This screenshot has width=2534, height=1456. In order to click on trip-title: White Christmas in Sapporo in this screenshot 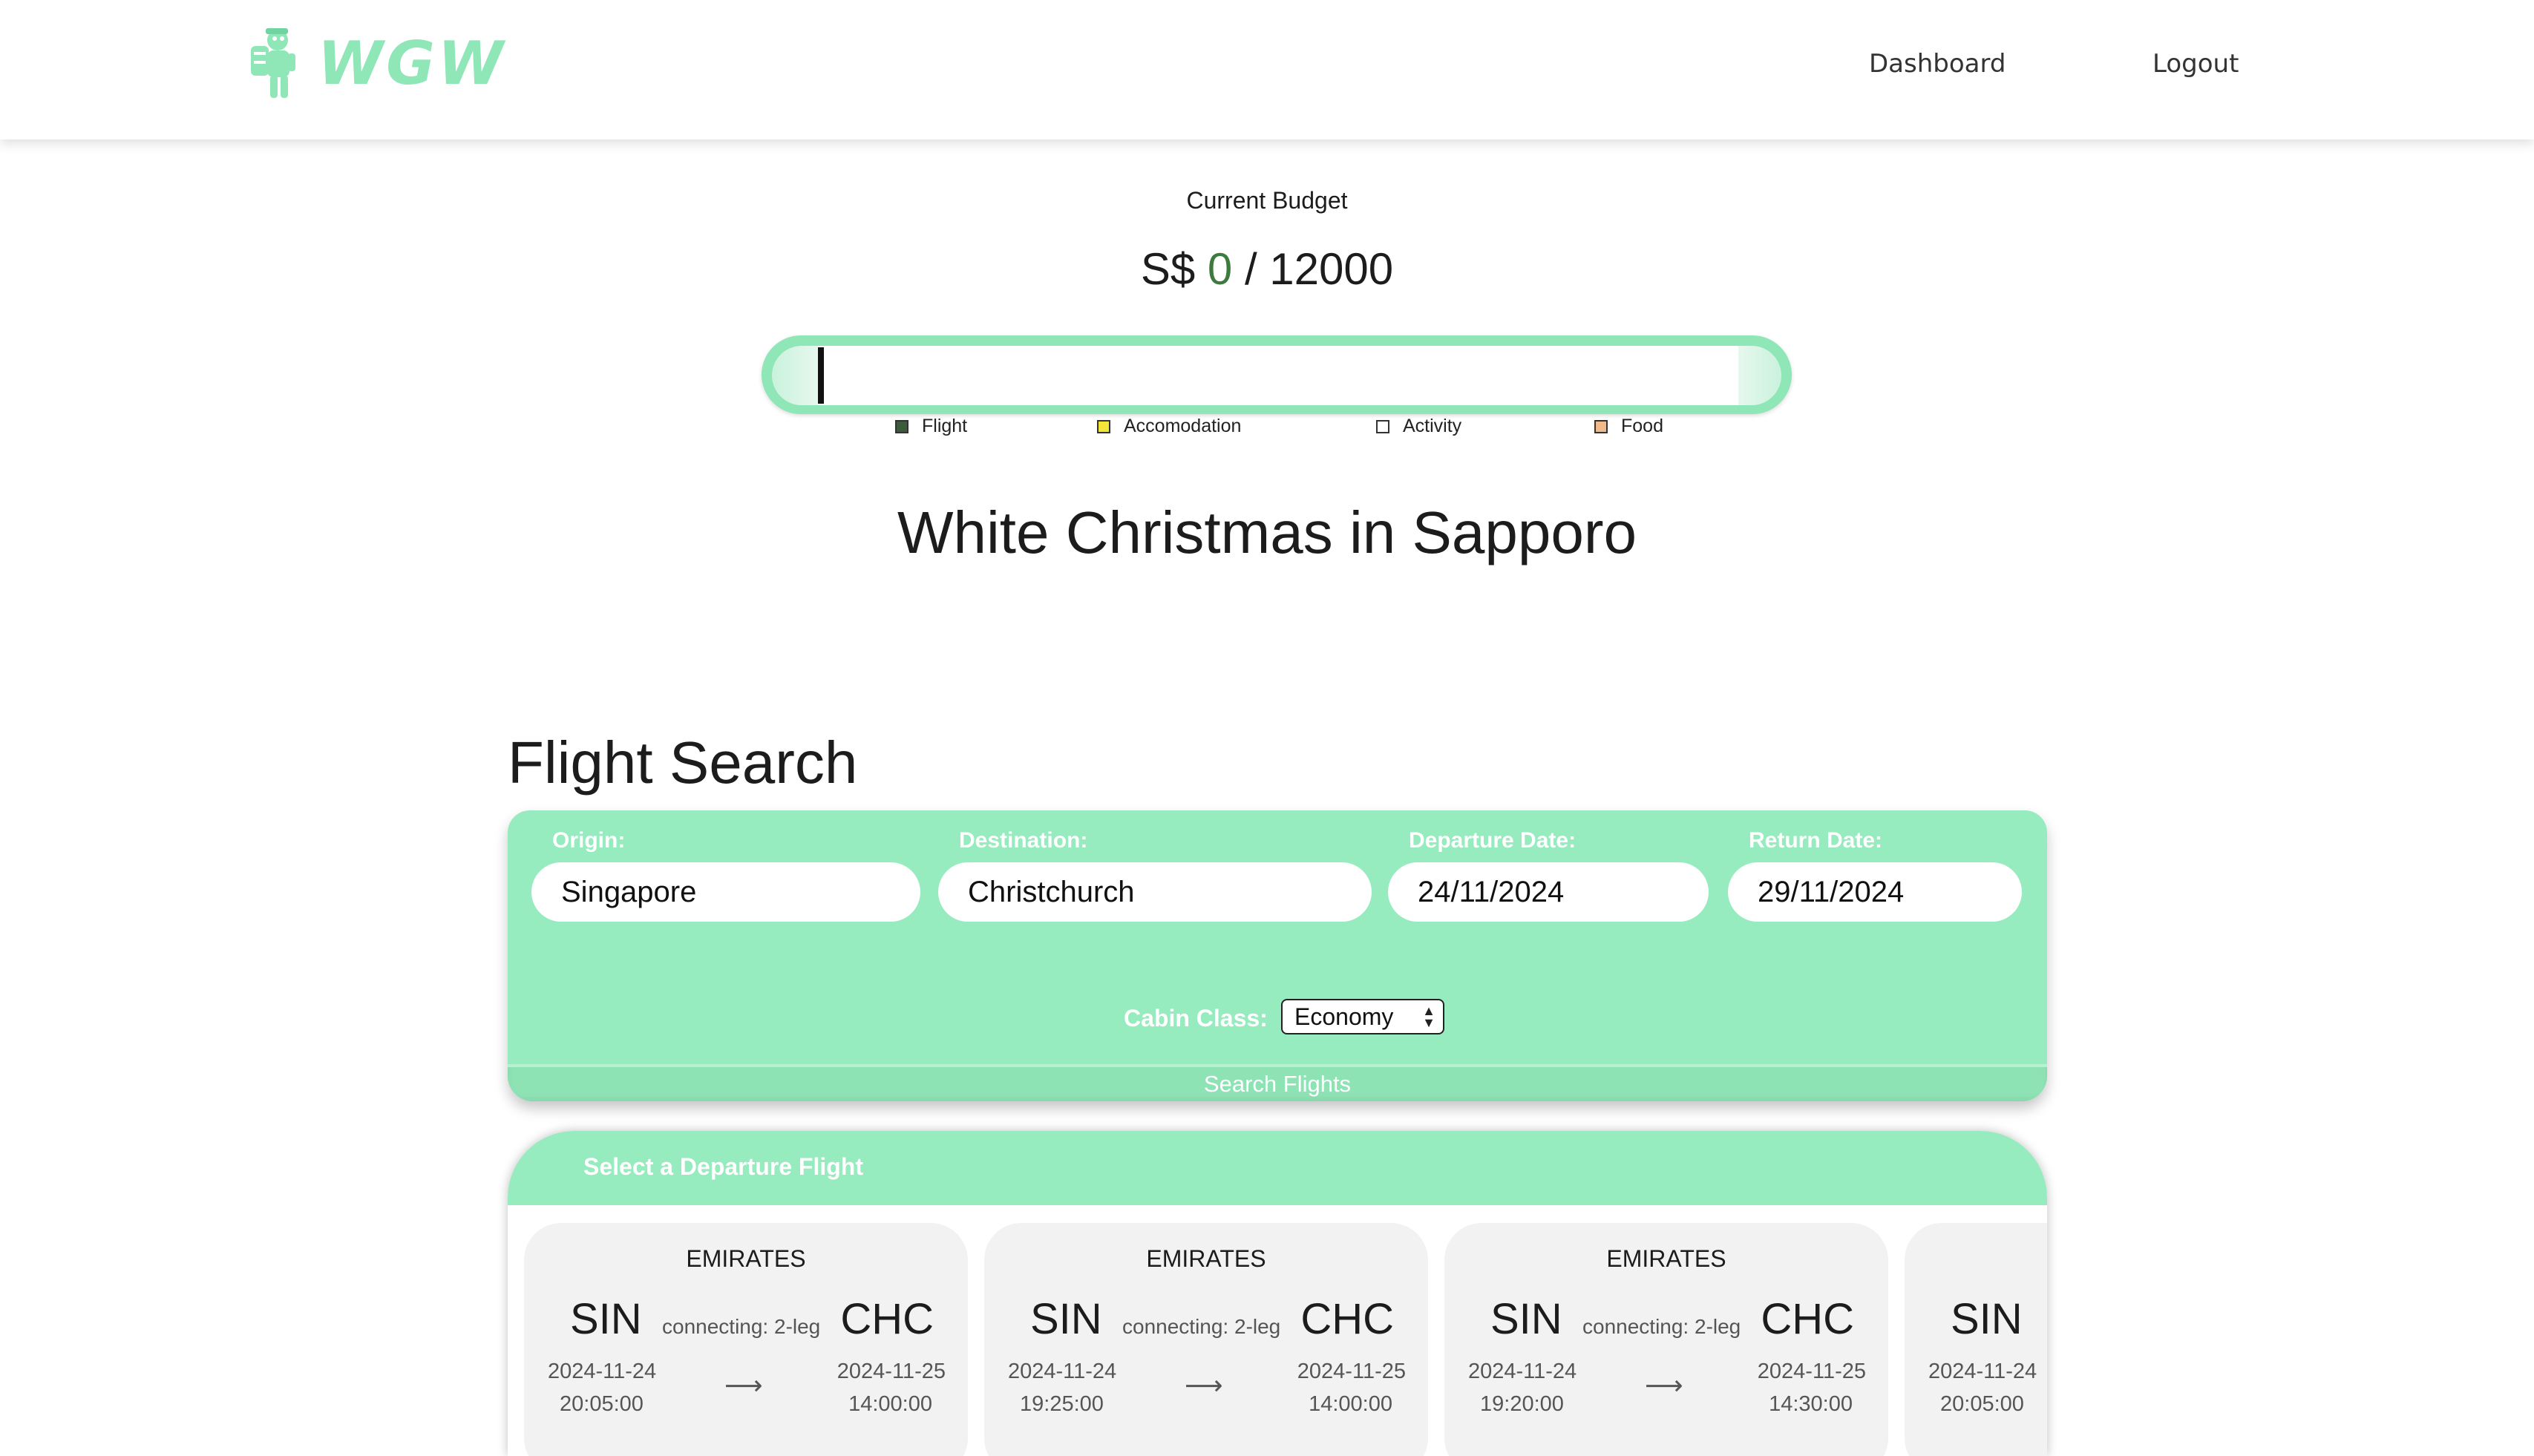, I will do `click(1267, 532)`.